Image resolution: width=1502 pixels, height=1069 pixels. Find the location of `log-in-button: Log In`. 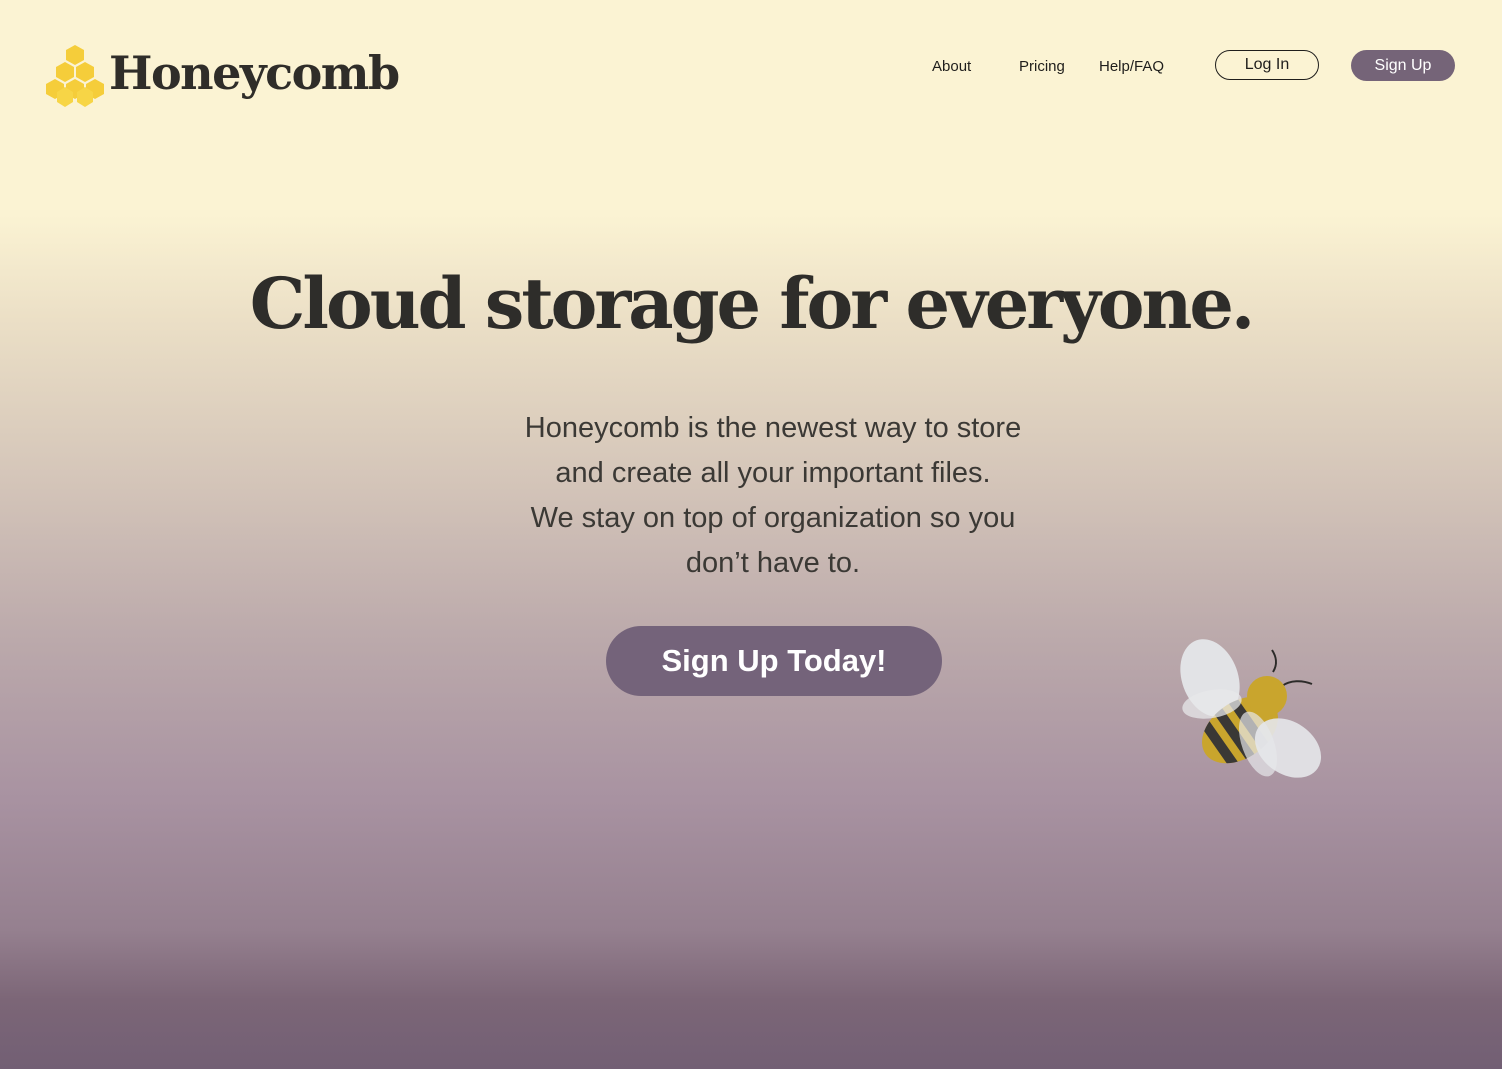

log-in-button: Log In is located at coordinates (1267, 65).